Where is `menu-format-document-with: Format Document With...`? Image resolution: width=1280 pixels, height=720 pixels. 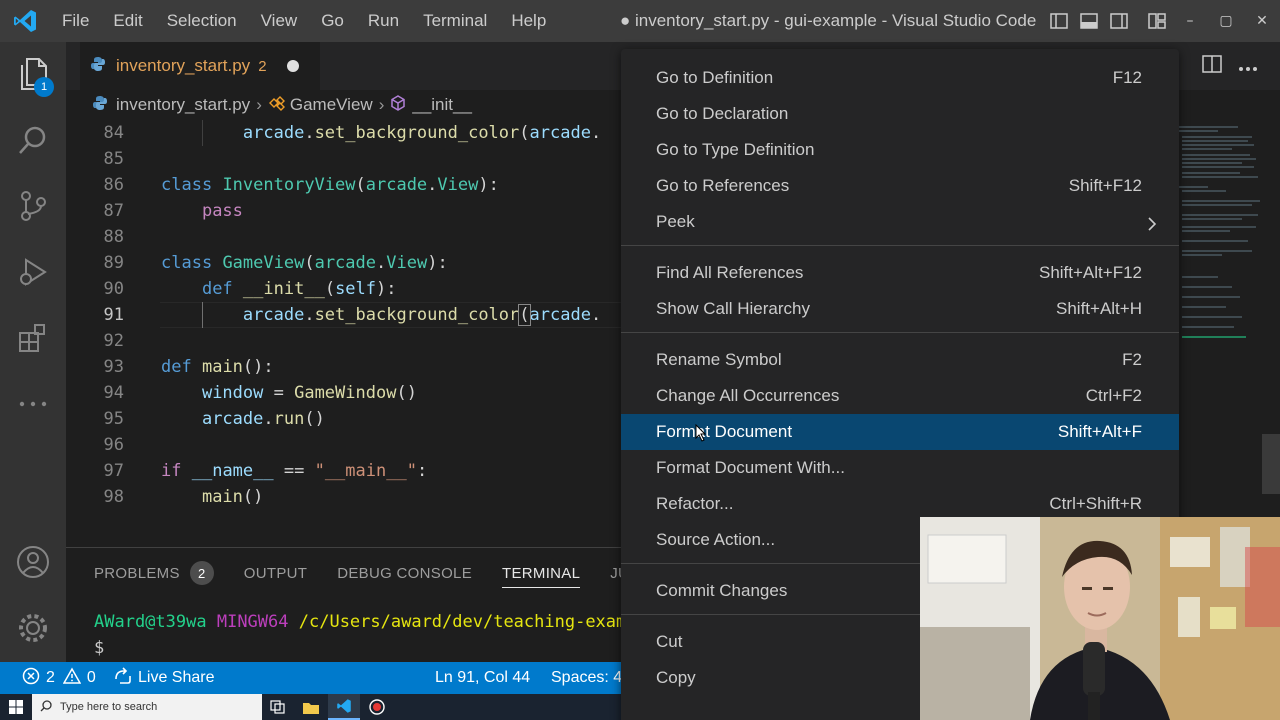 menu-format-document-with: Format Document With... is located at coordinates (900, 468).